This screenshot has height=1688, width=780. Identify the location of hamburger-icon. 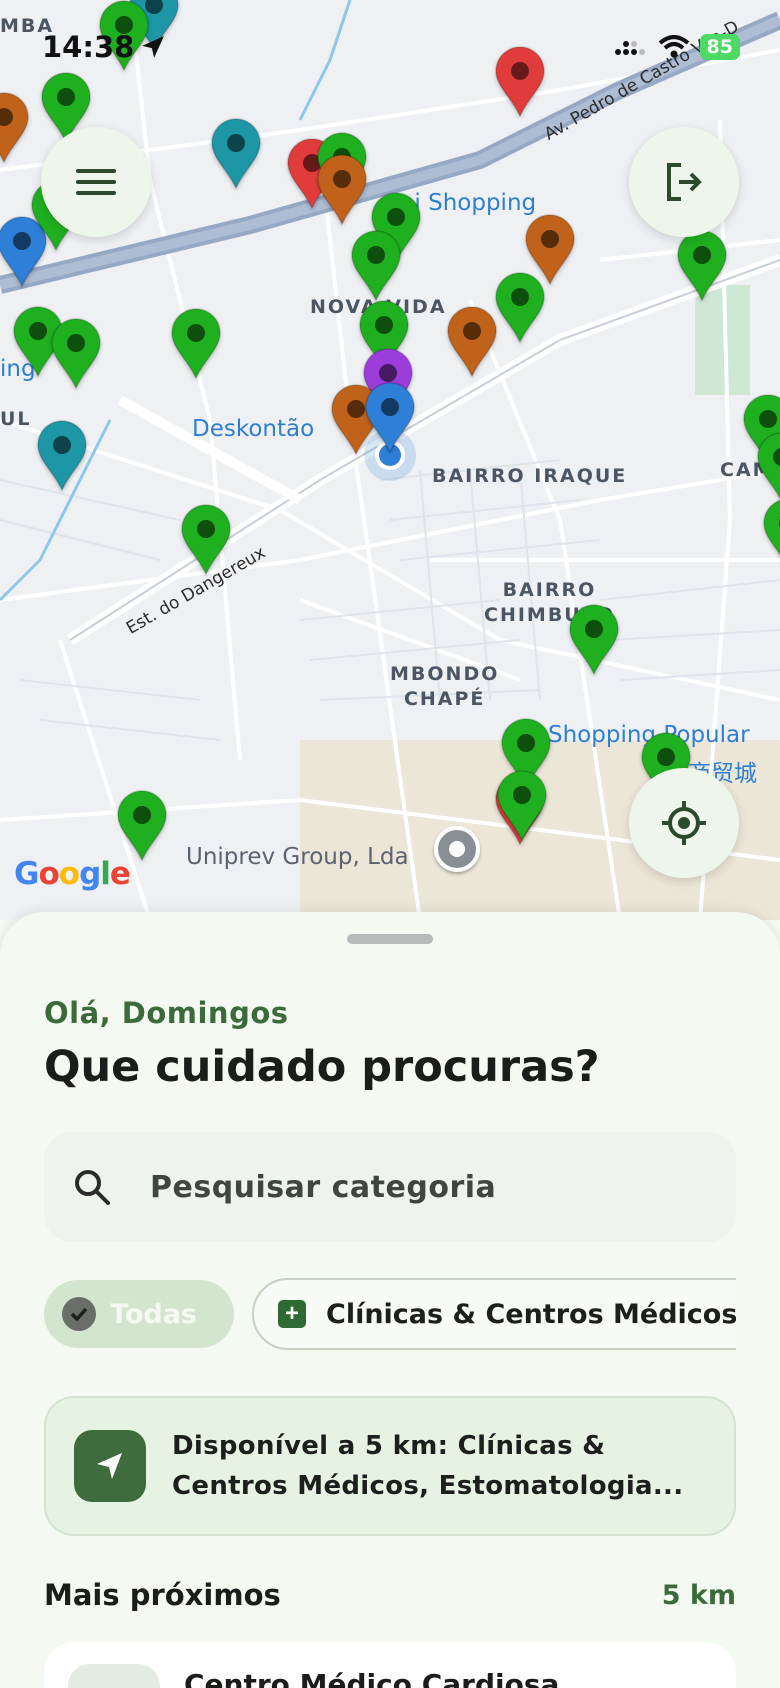
(96, 182).